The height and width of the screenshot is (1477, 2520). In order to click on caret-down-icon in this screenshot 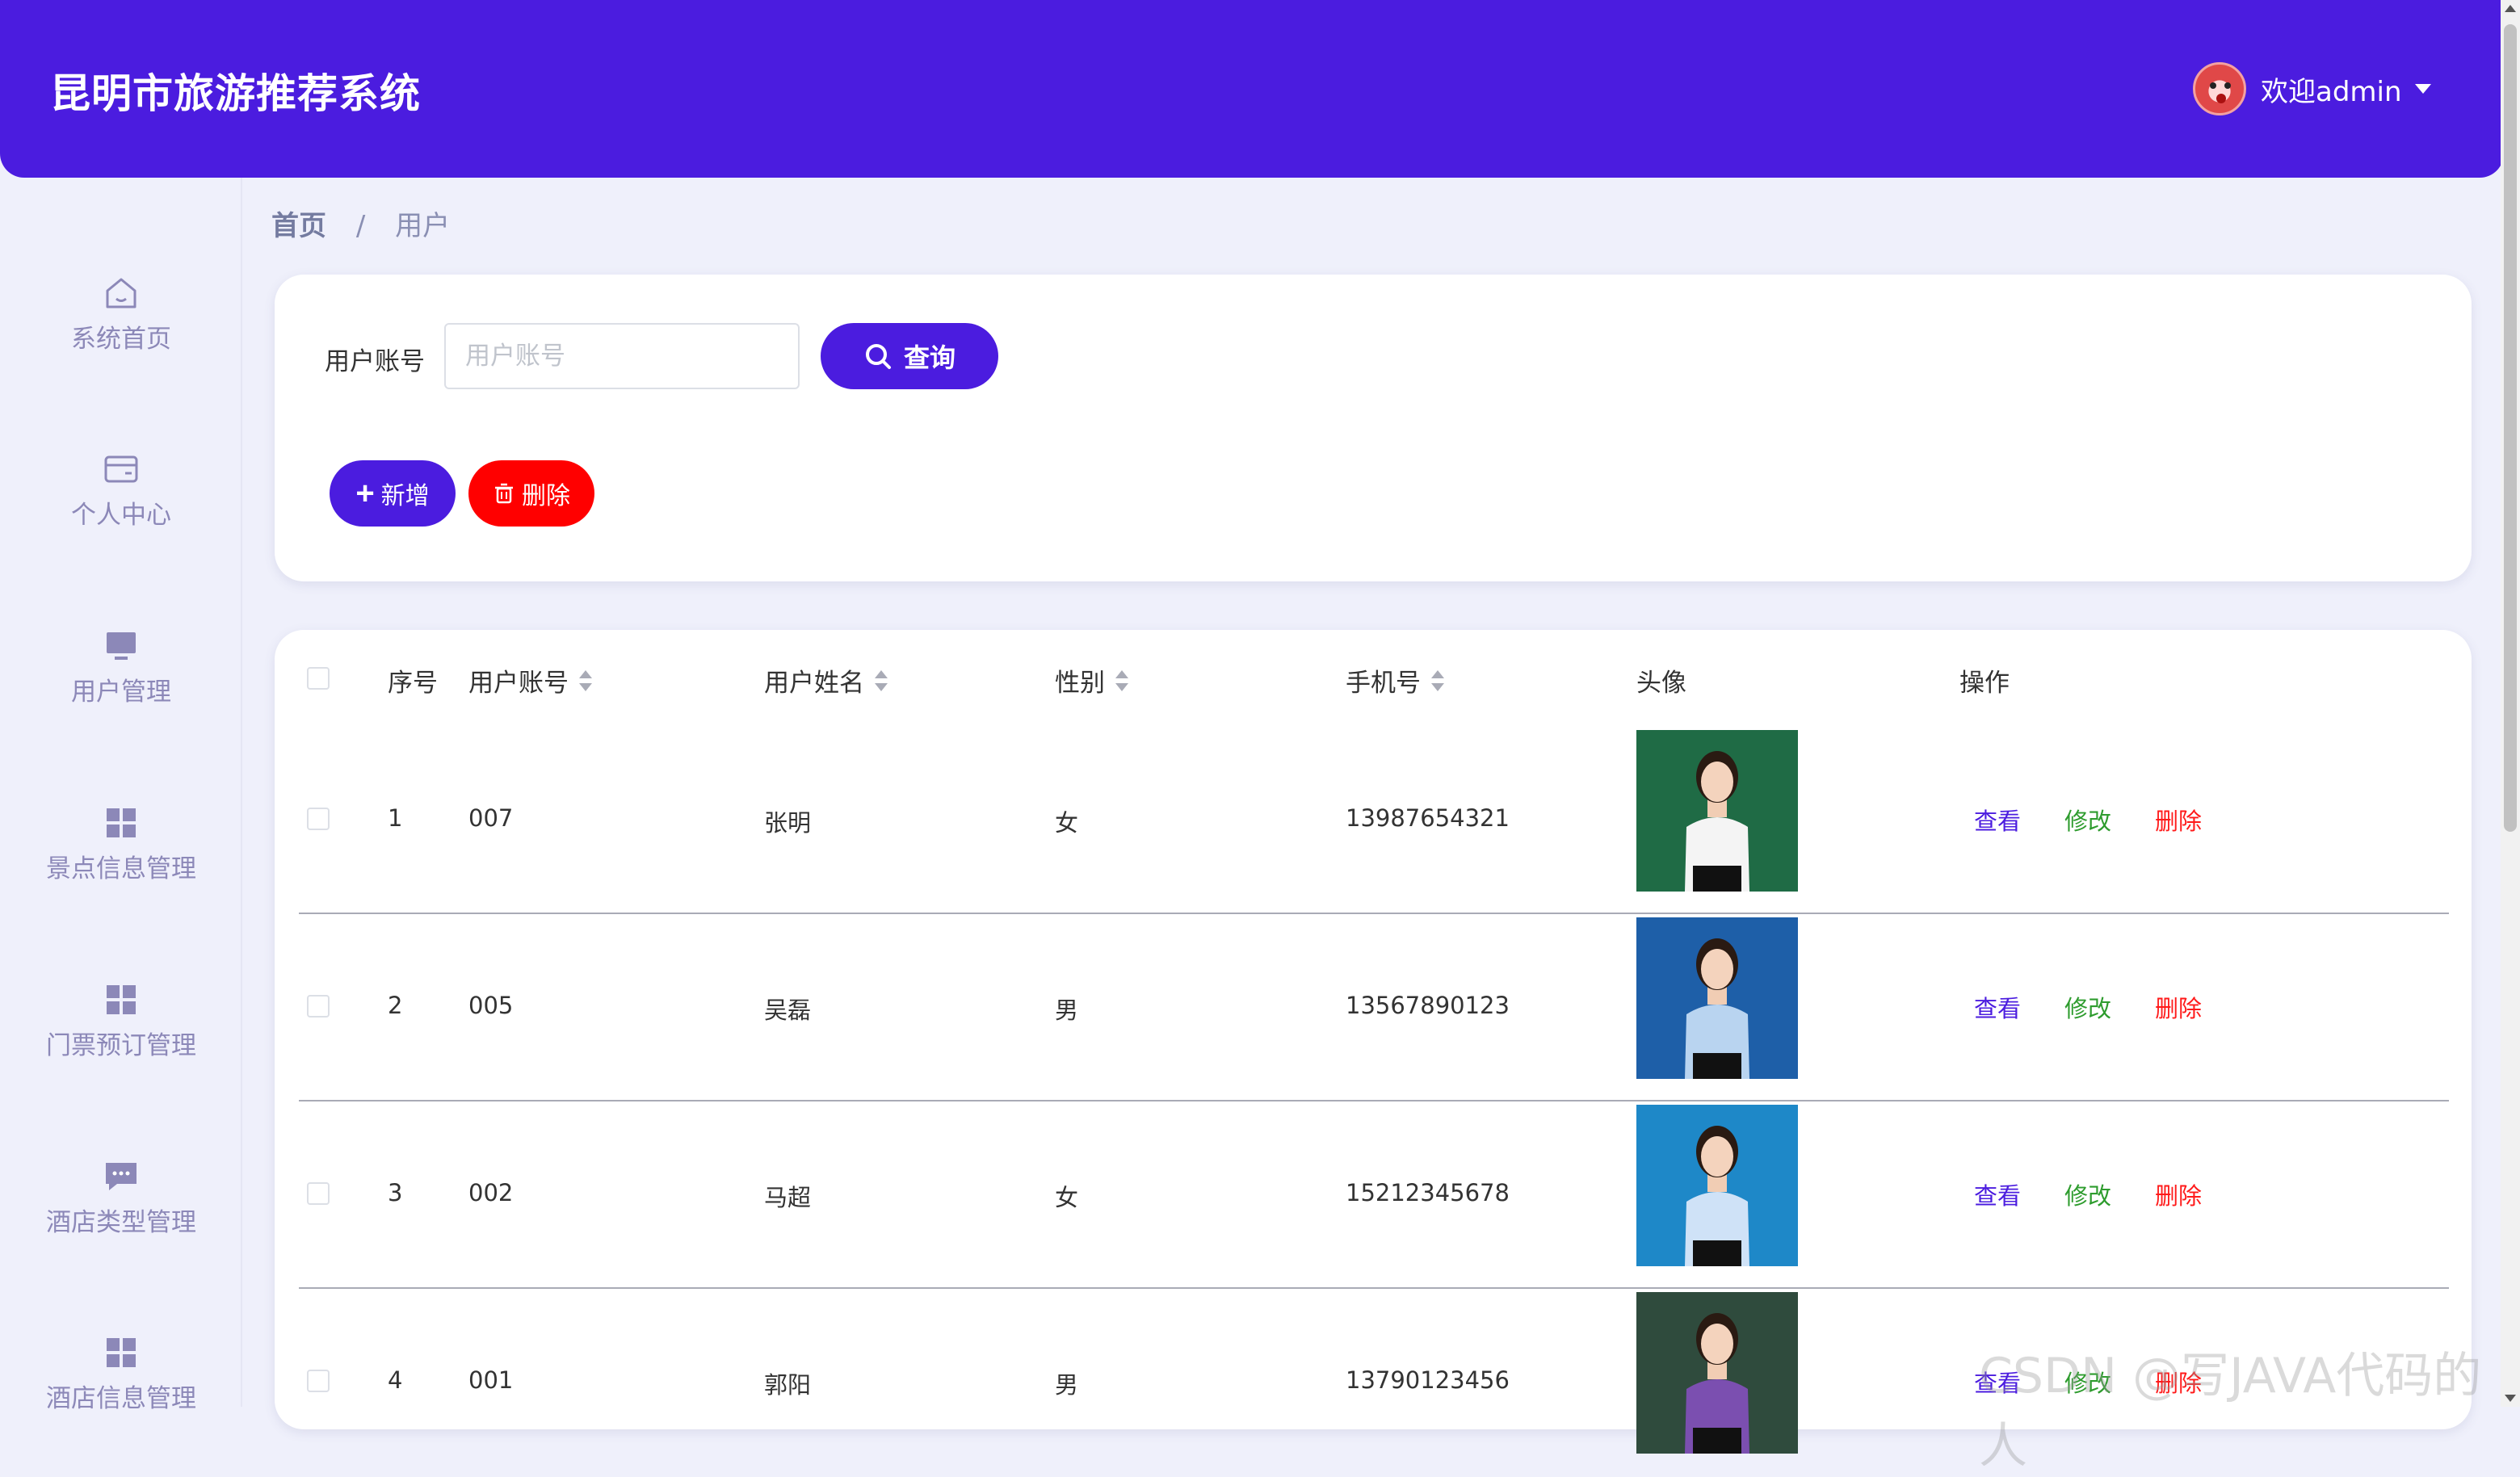, I will do `click(2422, 89)`.